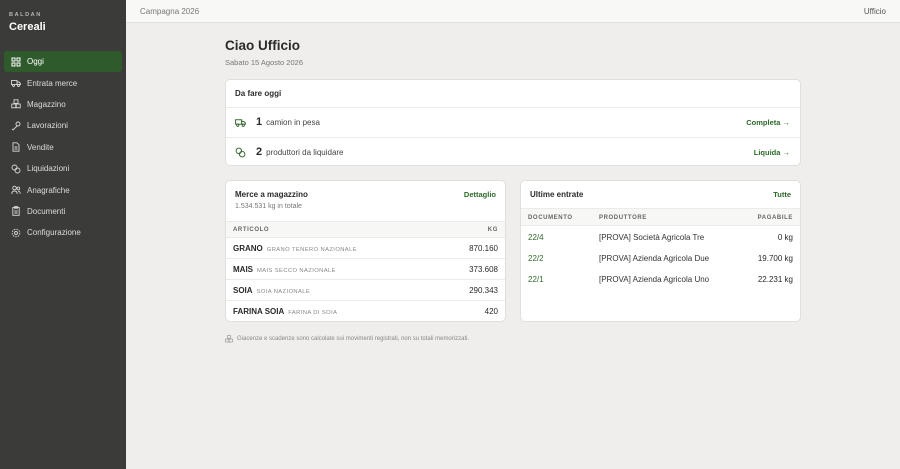 The height and width of the screenshot is (469, 900). What do you see at coordinates (365, 290) in the screenshot?
I see `table-row: SOIA SOIA NAZIONALE 290.343` at bounding box center [365, 290].